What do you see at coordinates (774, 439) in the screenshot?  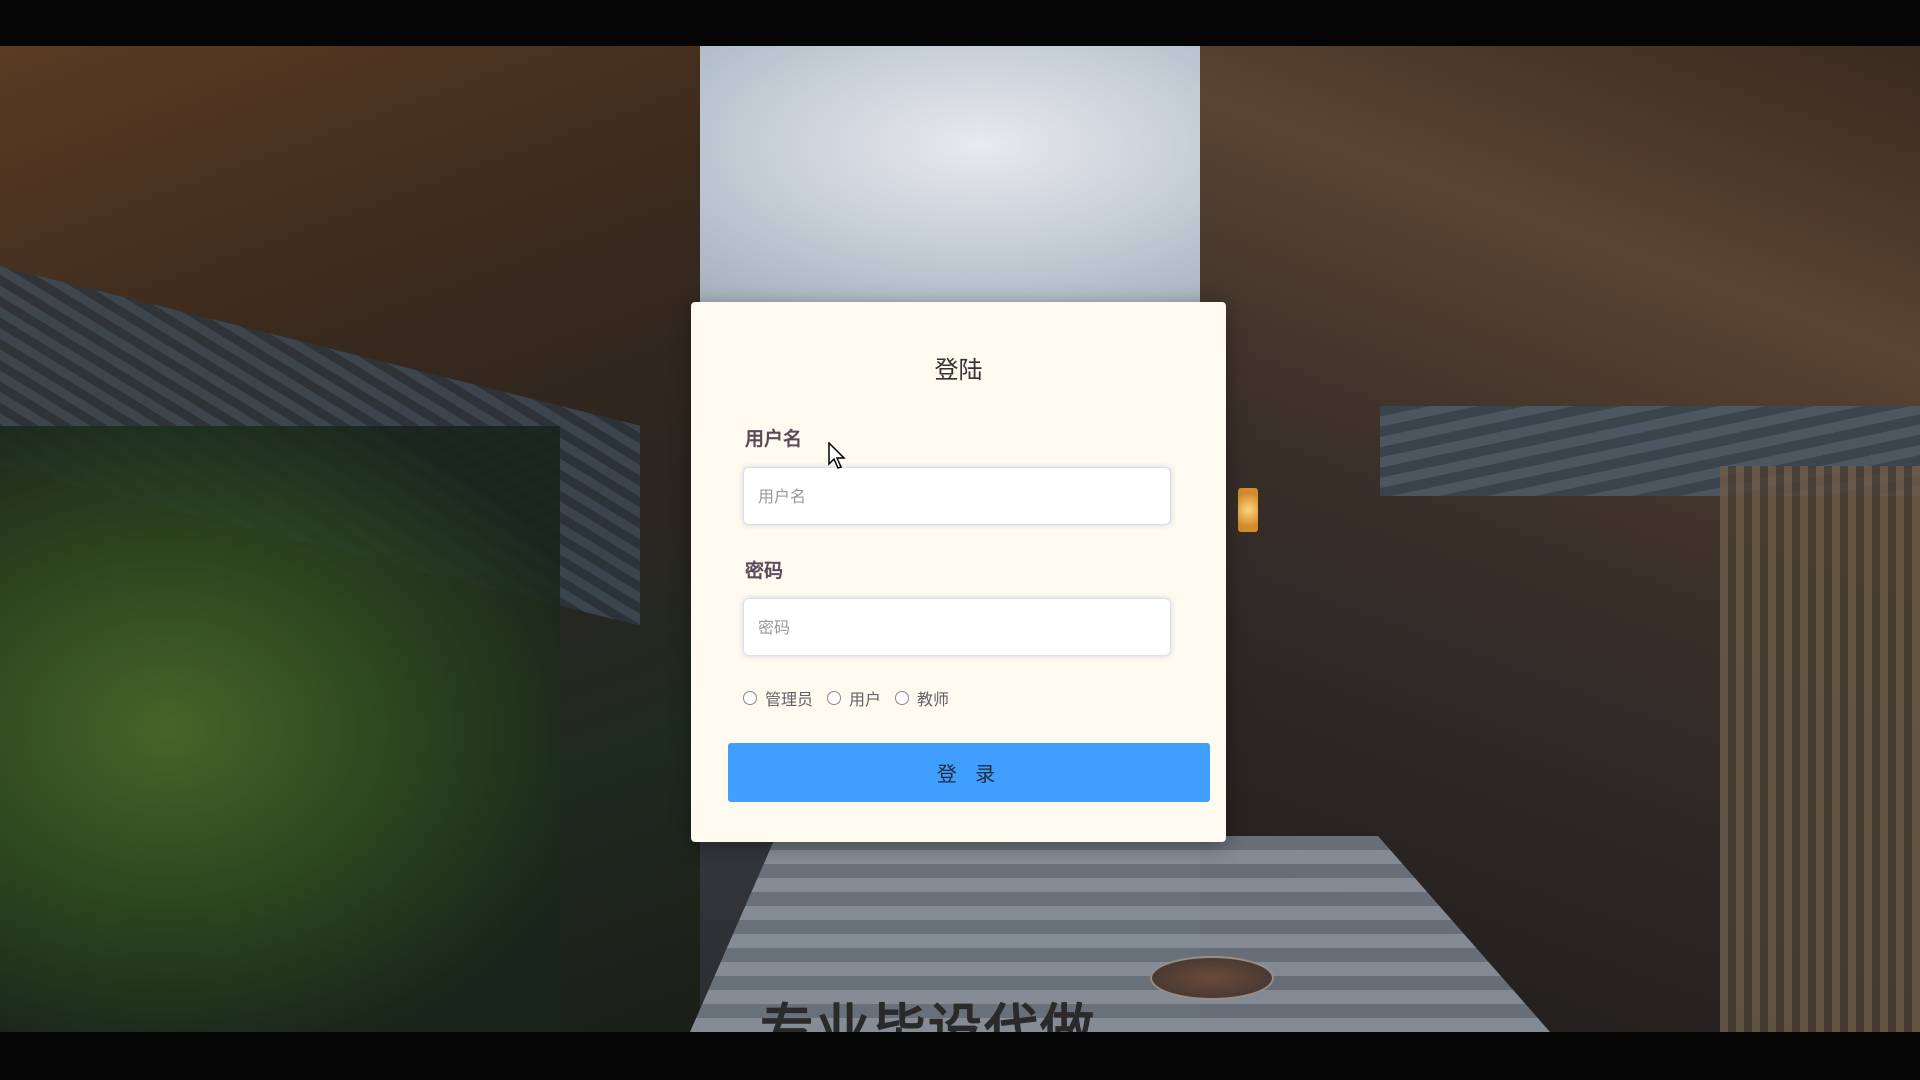 I see `username-label: 用户名` at bounding box center [774, 439].